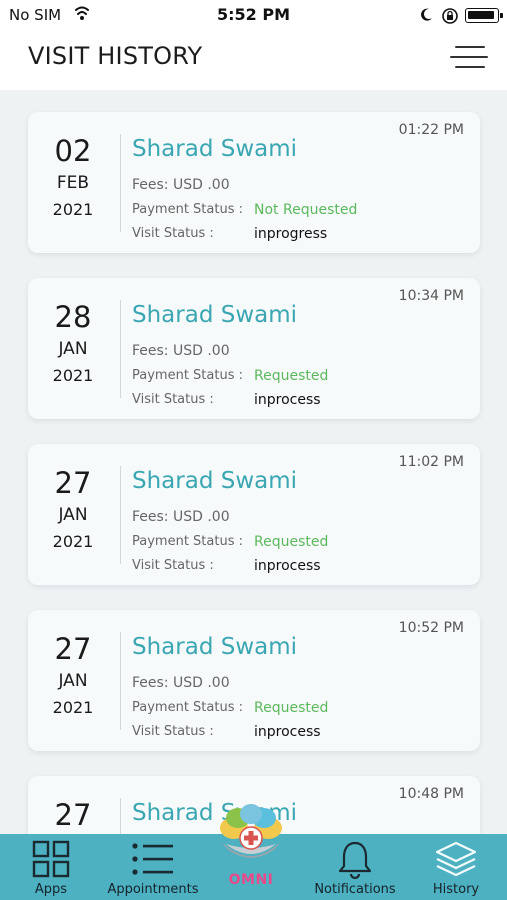 The image size is (507, 900). I want to click on status-bar: No SIM 5:52 PM, so click(253, 15).